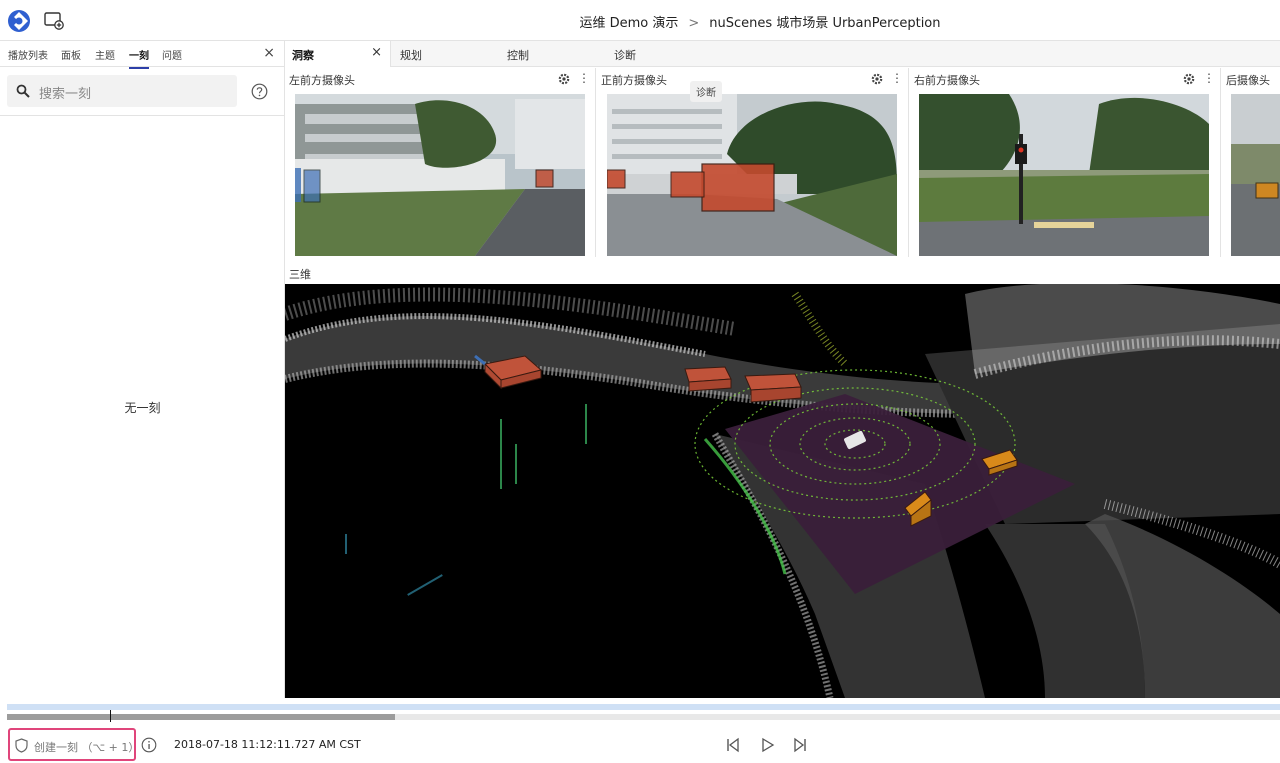  I want to click on camera-title: 右前方摄像头, so click(947, 80).